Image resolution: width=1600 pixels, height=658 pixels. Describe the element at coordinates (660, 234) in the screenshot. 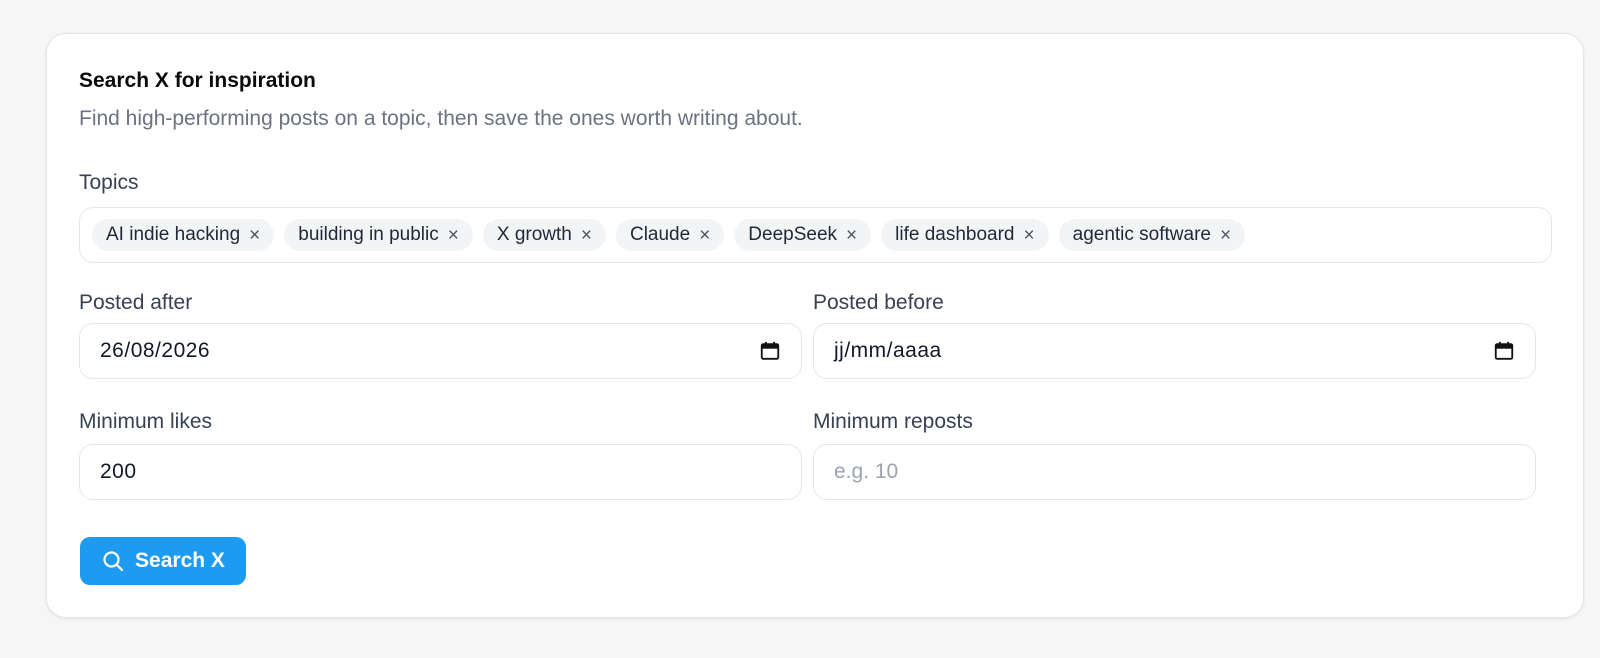

I see `topic-tag-label: Claude` at that location.